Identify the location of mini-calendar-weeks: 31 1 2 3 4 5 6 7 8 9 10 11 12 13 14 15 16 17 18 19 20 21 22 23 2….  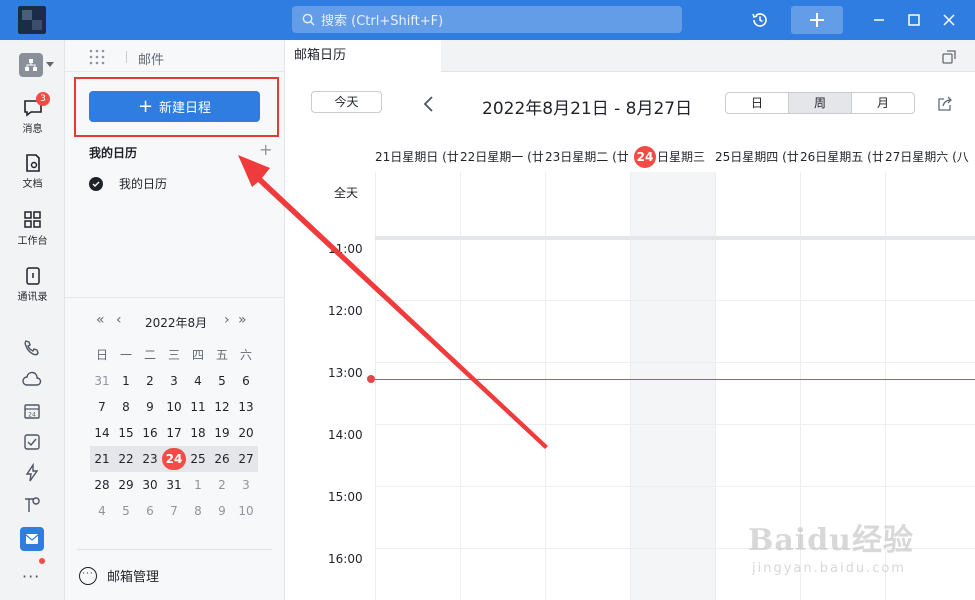
(174, 446).